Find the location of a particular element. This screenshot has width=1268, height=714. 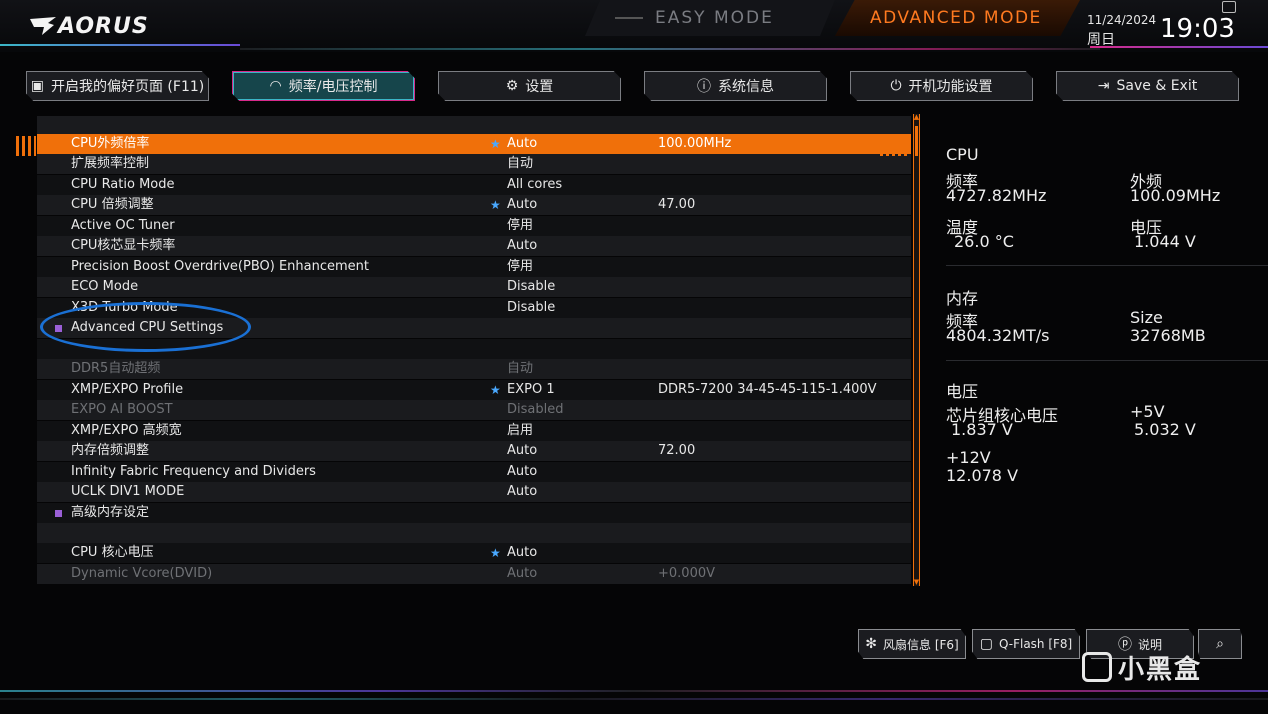

setting-label: CPU外频倍率 is located at coordinates (110, 143).